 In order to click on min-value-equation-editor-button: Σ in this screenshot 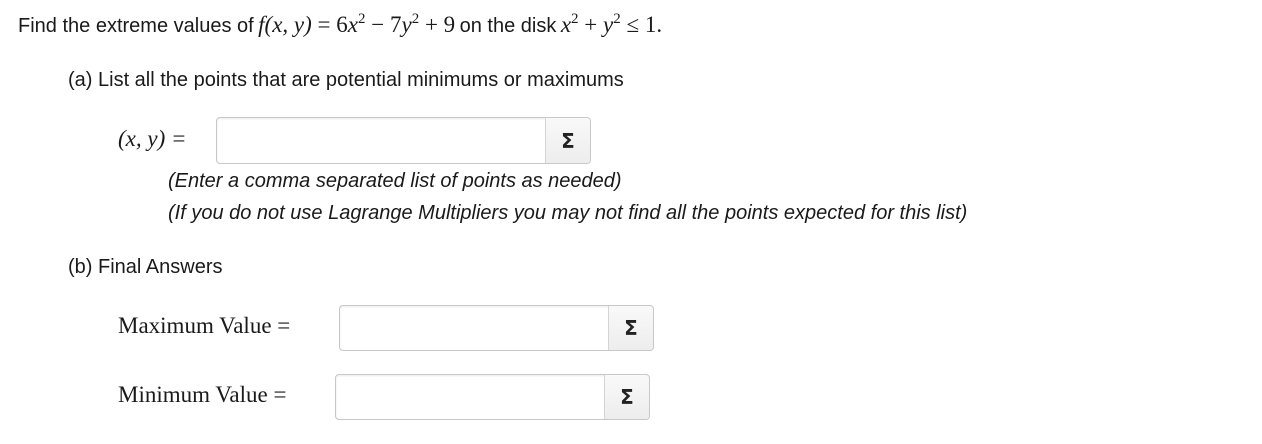, I will do `click(626, 397)`.